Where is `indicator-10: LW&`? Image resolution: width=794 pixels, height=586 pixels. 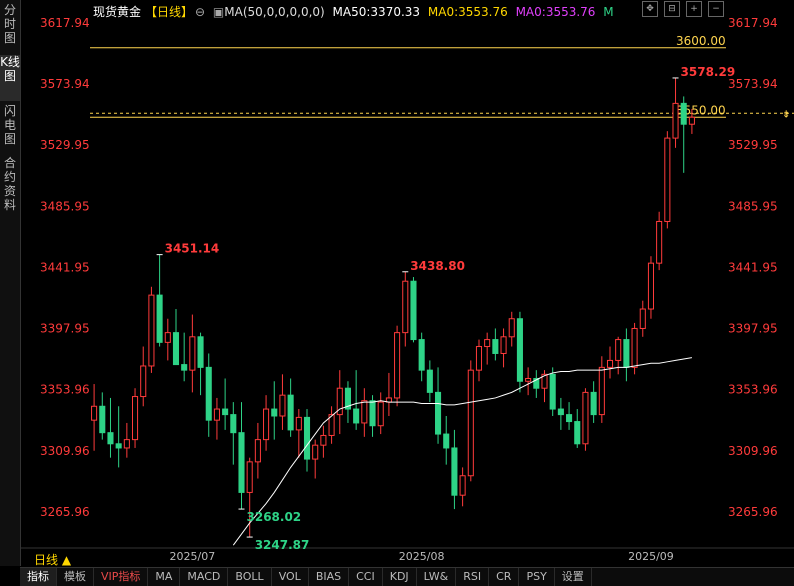 indicator-10: LW& is located at coordinates (437, 577).